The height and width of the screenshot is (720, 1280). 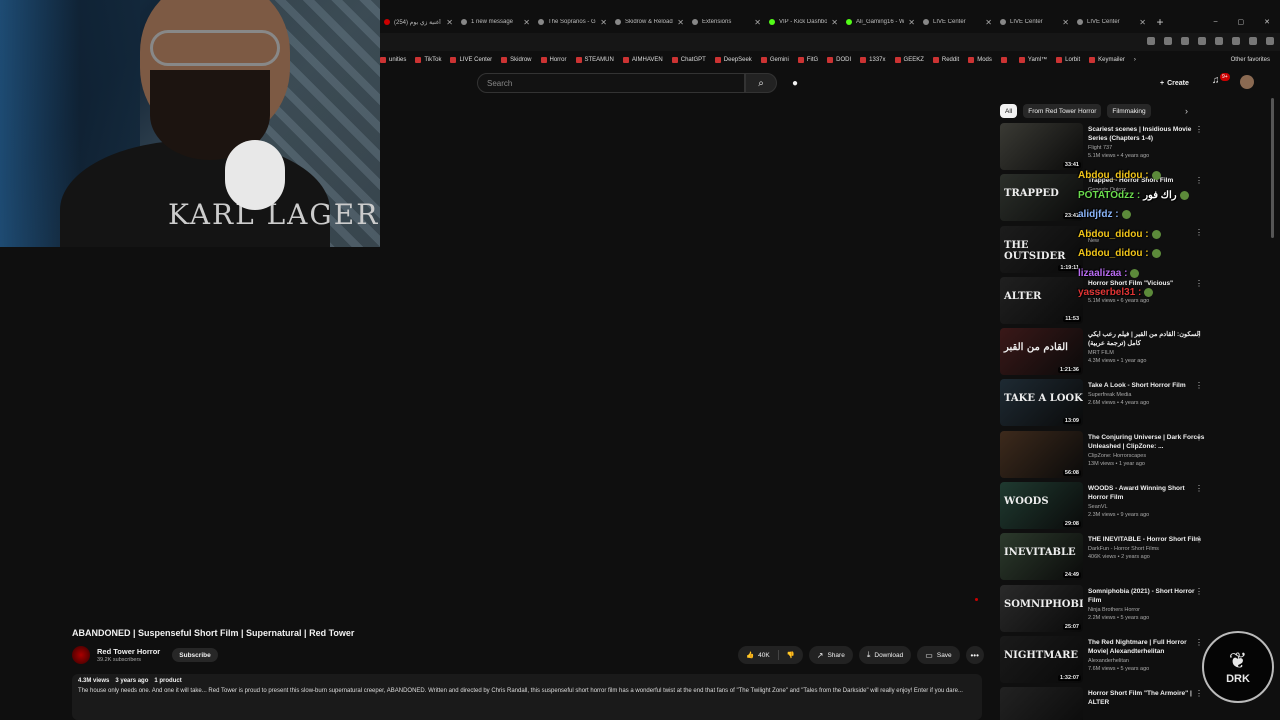 What do you see at coordinates (974, 655) in the screenshot?
I see `more-actions-button: •••` at bounding box center [974, 655].